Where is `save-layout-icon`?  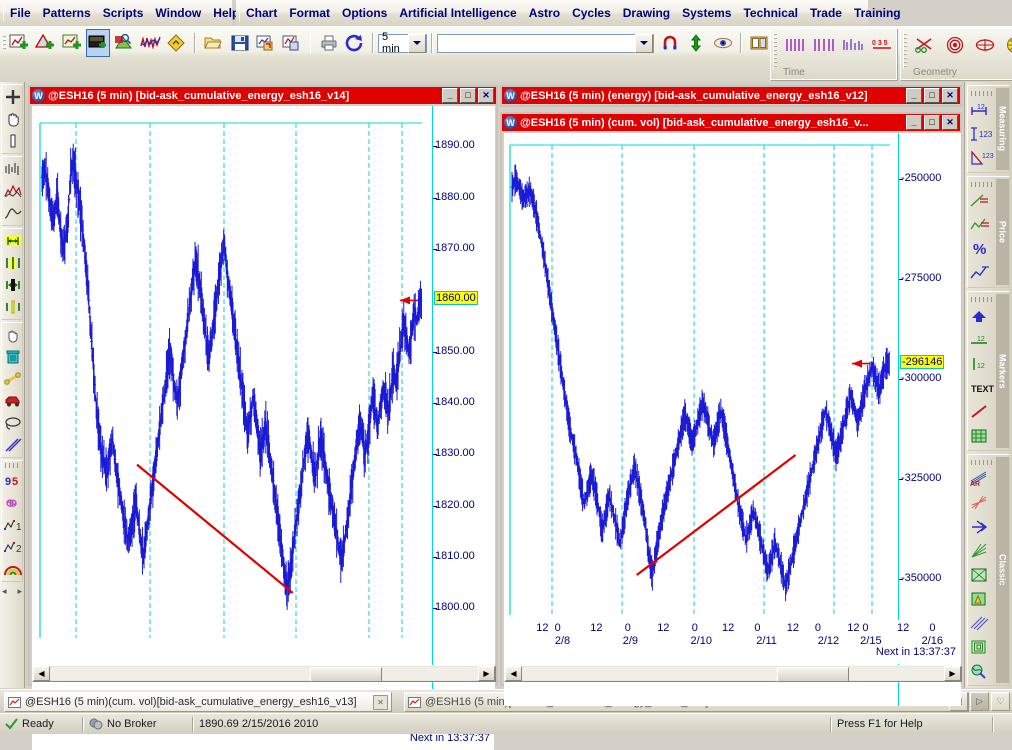 save-layout-icon is located at coordinates (292, 43).